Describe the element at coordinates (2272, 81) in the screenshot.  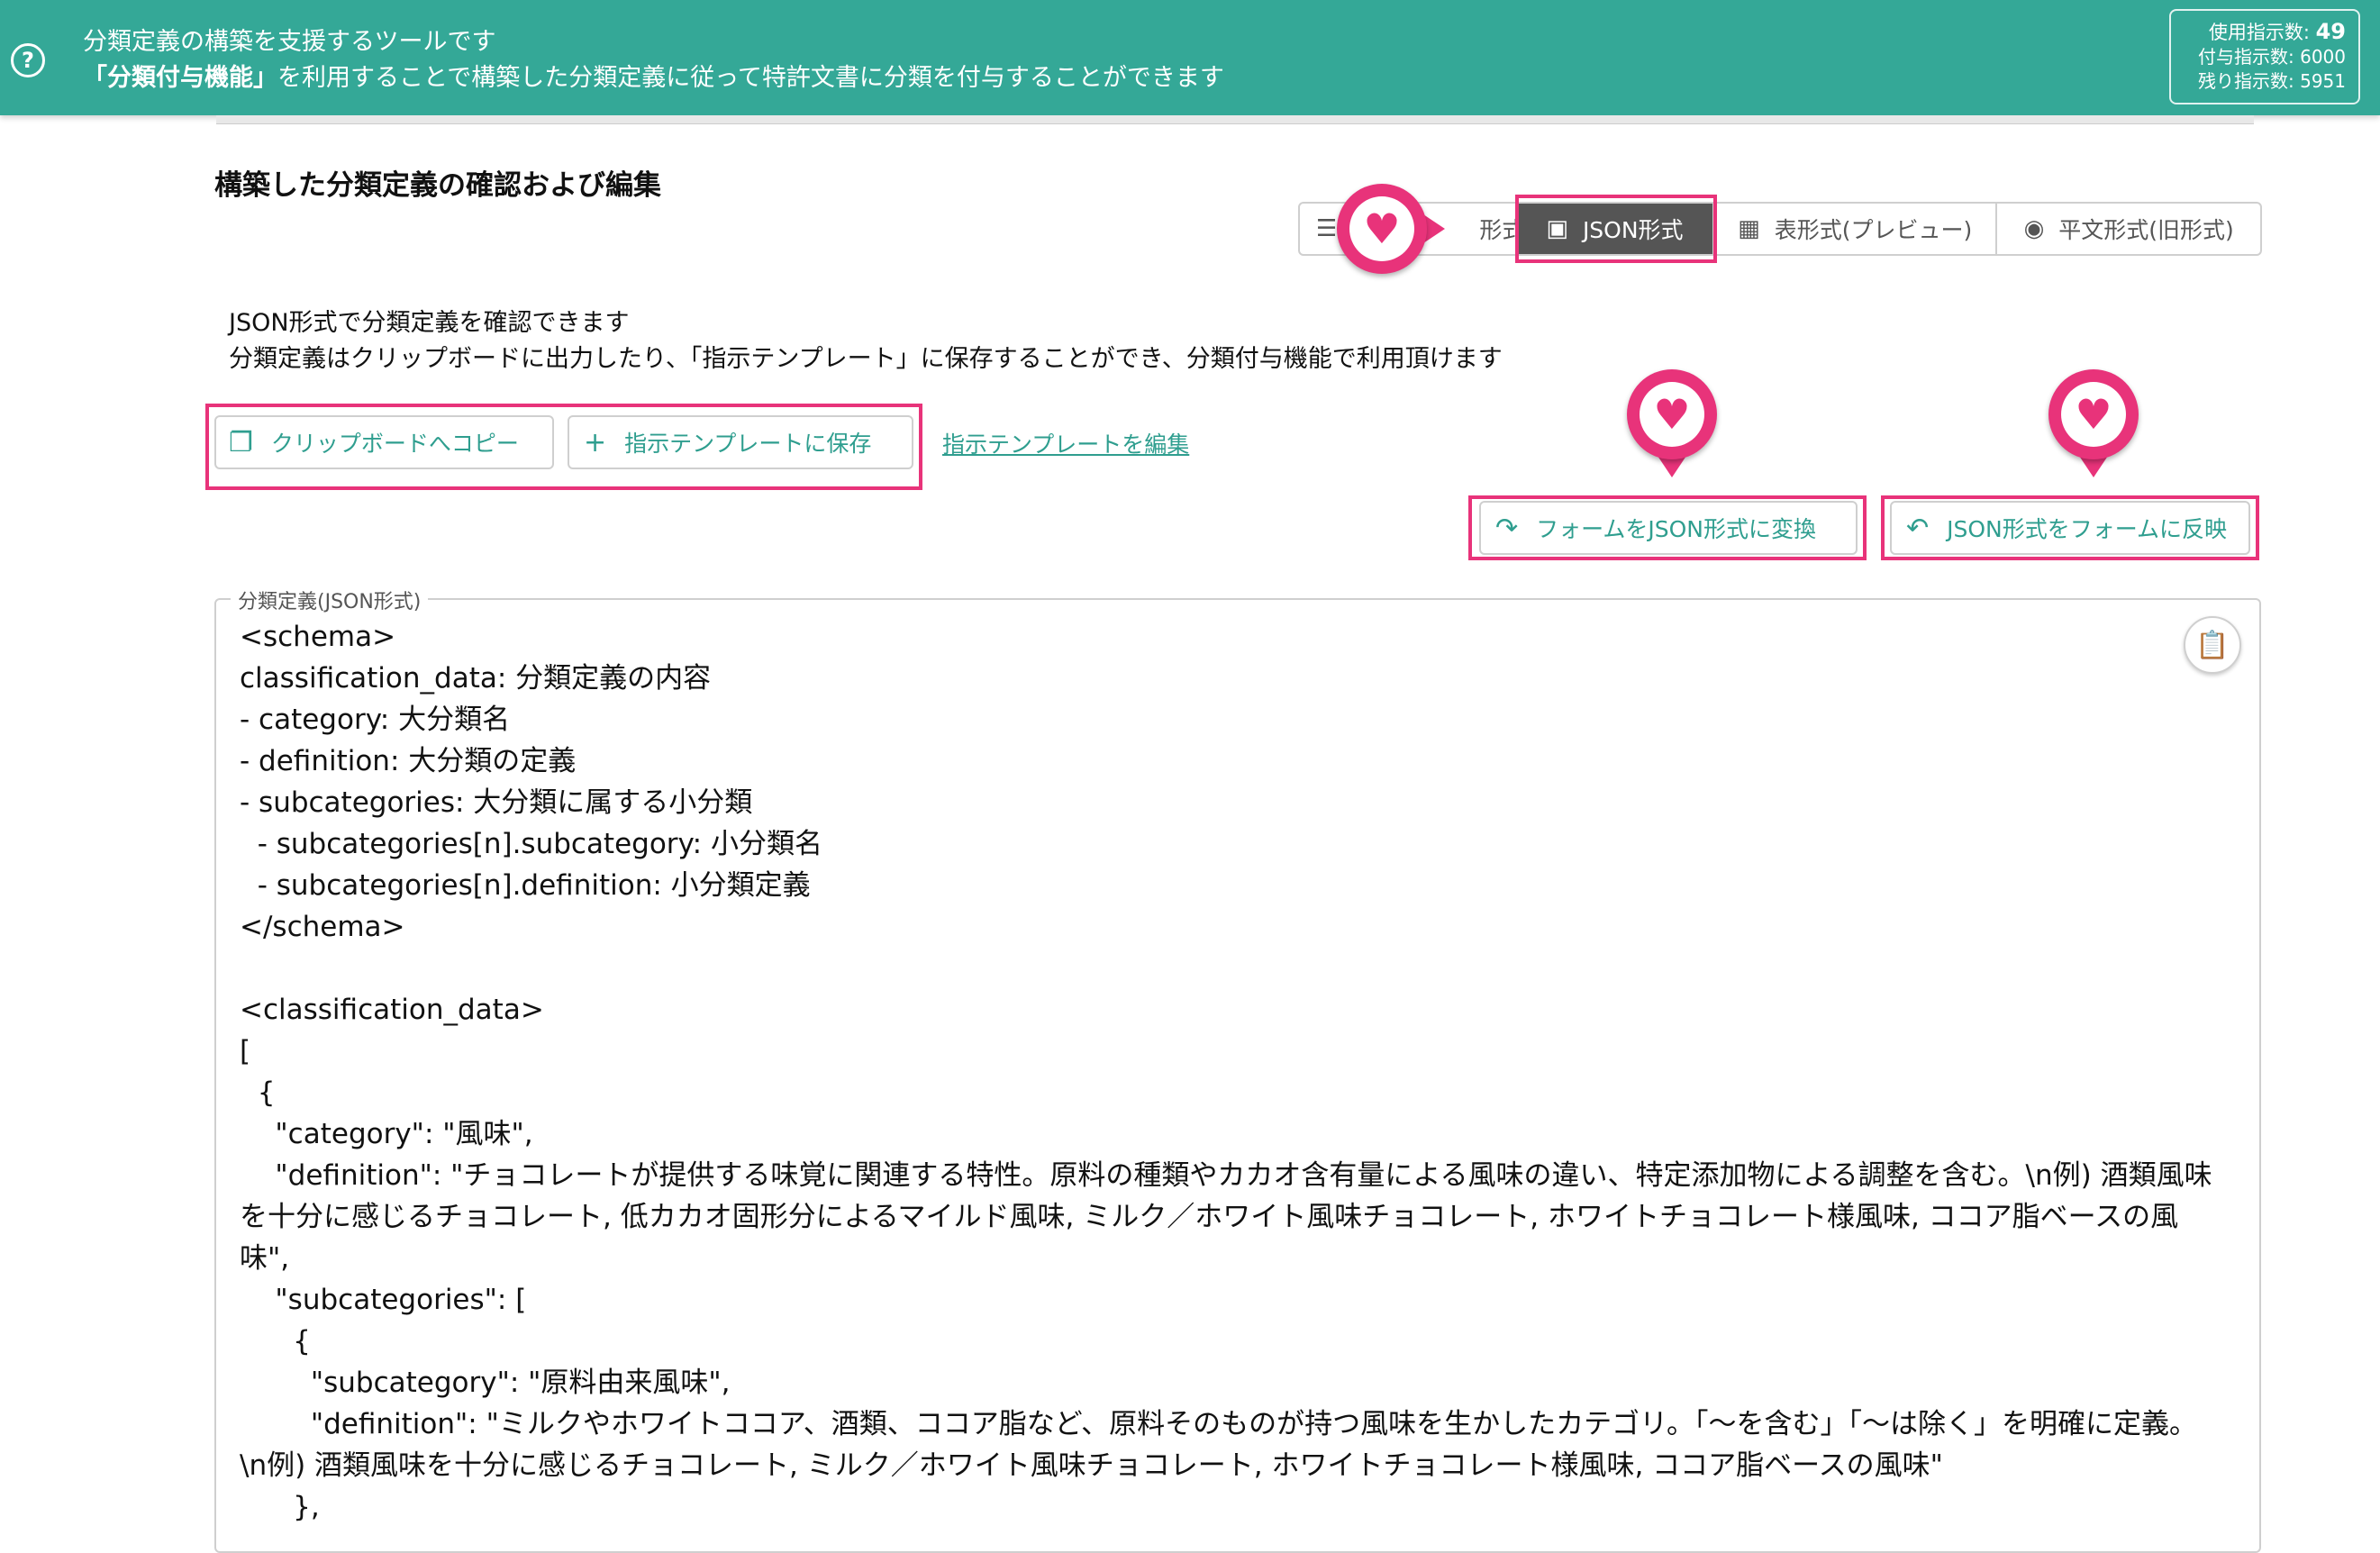
I see `remaining-count: 残り指示数: 5951` at that location.